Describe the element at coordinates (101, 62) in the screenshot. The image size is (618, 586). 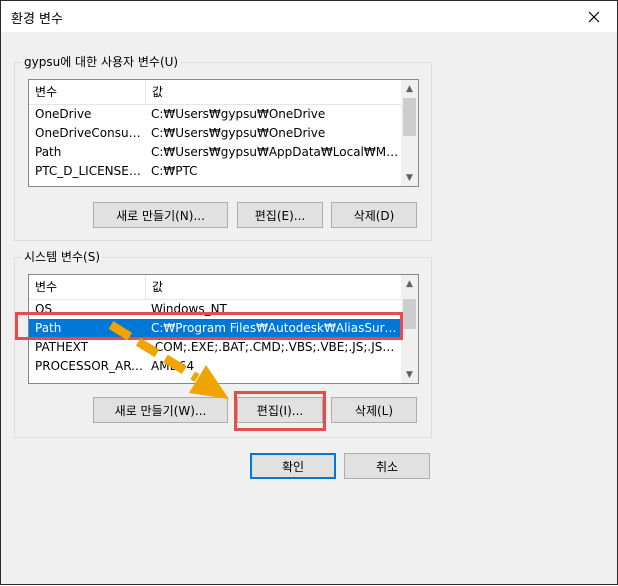
I see `user-variables-title: gypsu에 대한 사용자 변수(U)` at that location.